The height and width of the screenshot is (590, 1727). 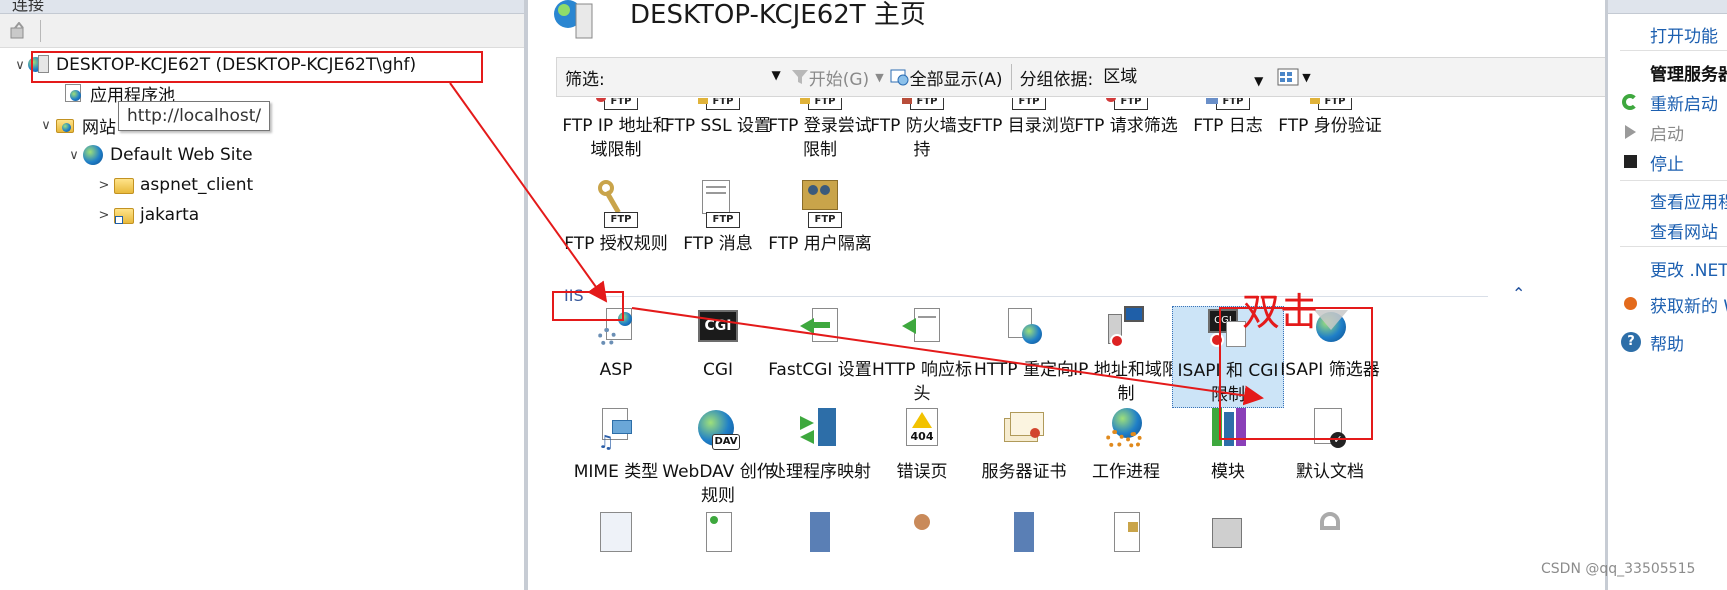 What do you see at coordinates (1126, 432) in the screenshot?
I see `worker-process-icon` at bounding box center [1126, 432].